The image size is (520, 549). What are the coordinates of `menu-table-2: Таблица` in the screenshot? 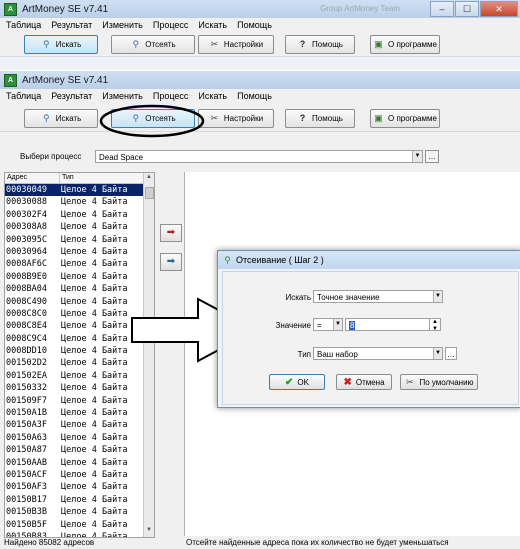 It's located at (23, 96).